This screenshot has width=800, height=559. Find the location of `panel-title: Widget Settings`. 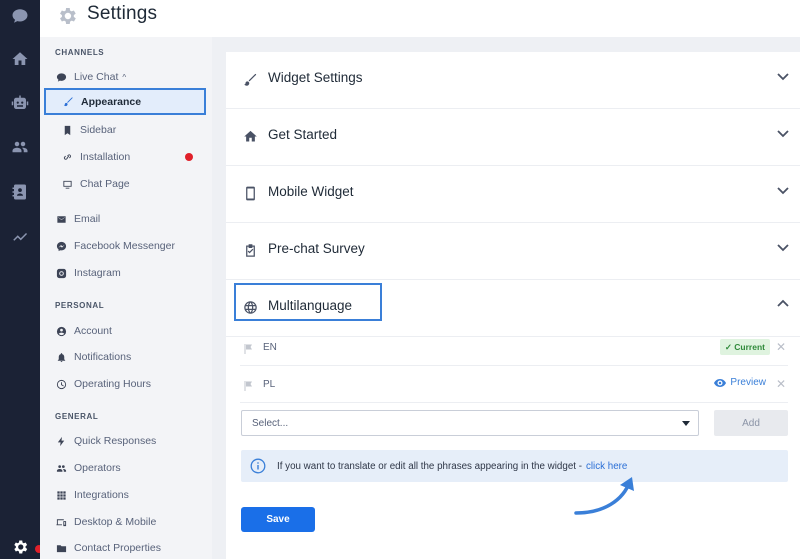

panel-title: Widget Settings is located at coordinates (315, 77).